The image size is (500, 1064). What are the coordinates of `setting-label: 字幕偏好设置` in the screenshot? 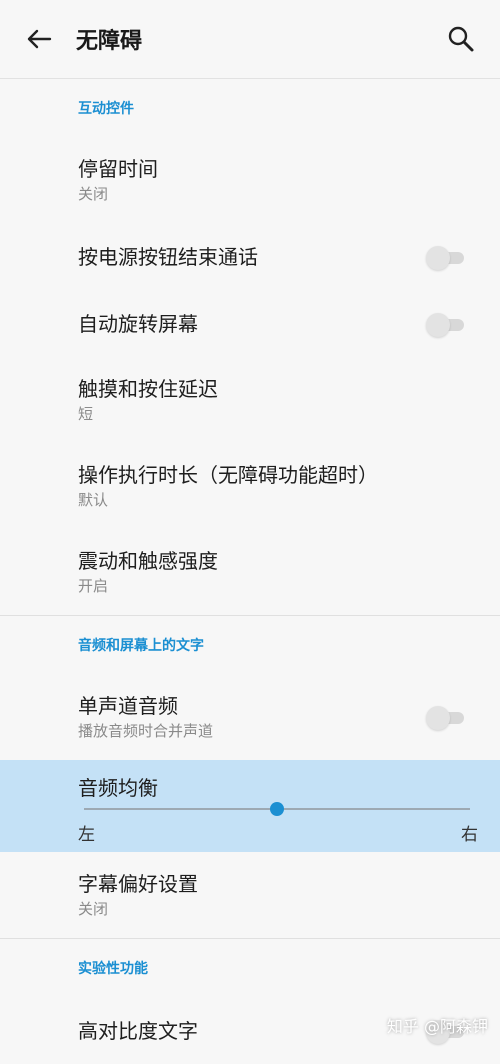 It's located at (138, 883).